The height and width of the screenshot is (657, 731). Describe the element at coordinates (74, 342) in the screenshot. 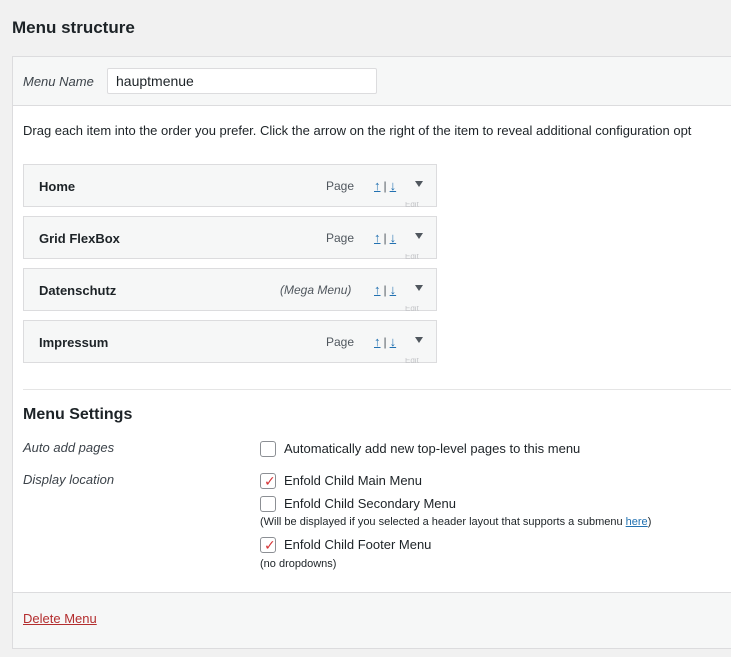

I see `menu-item-title: Impressum` at that location.